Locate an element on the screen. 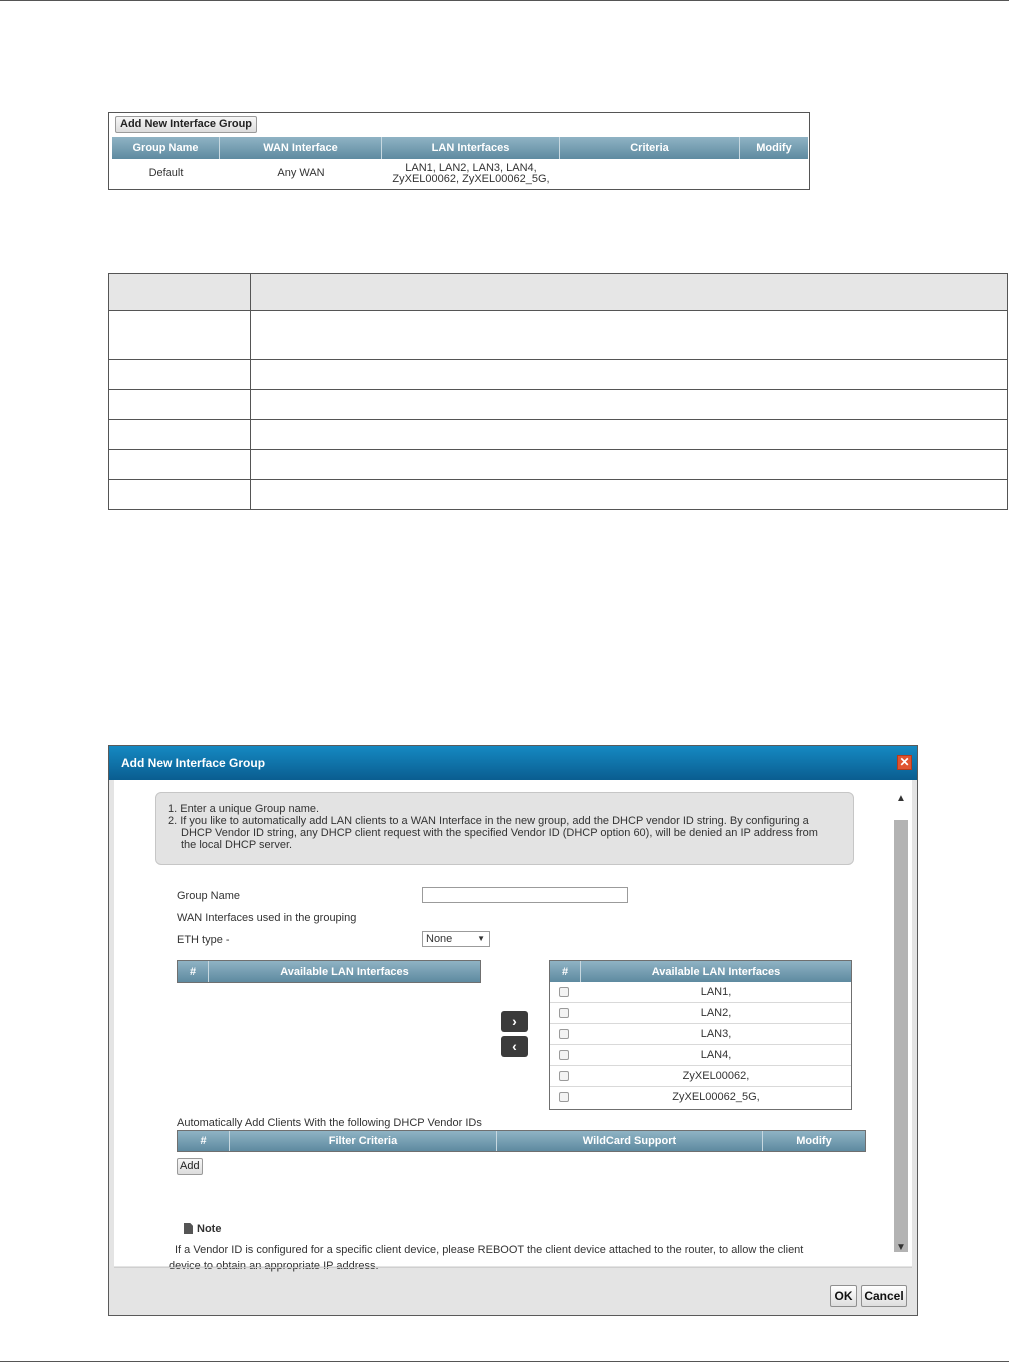 Image resolution: width=1009 pixels, height=1363 pixels. note-title: Note is located at coordinates (209, 1229).